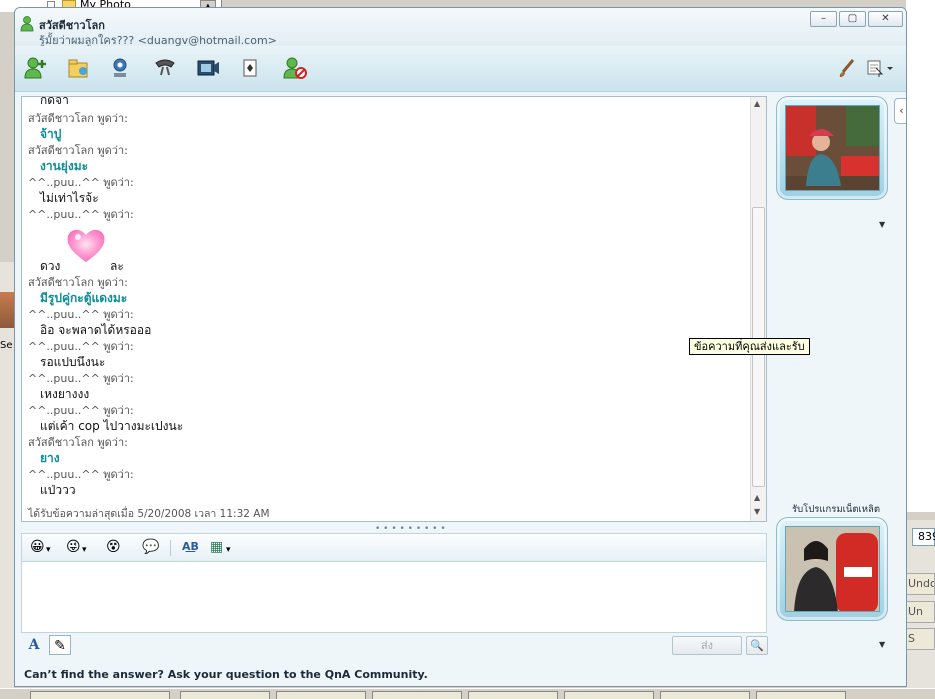  I want to click on my-photo, so click(832, 569).